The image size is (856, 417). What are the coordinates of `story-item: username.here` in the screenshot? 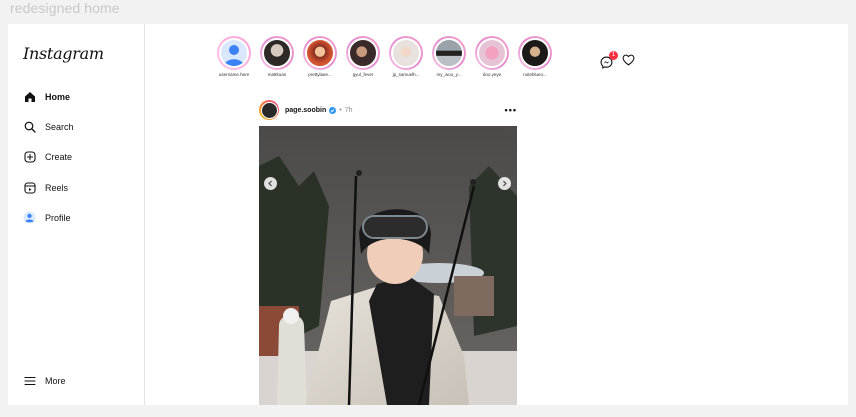 It's located at (234, 56).